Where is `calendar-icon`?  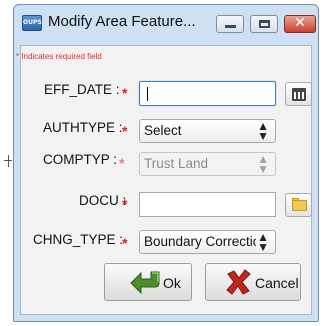 calendar-icon is located at coordinates (299, 94).